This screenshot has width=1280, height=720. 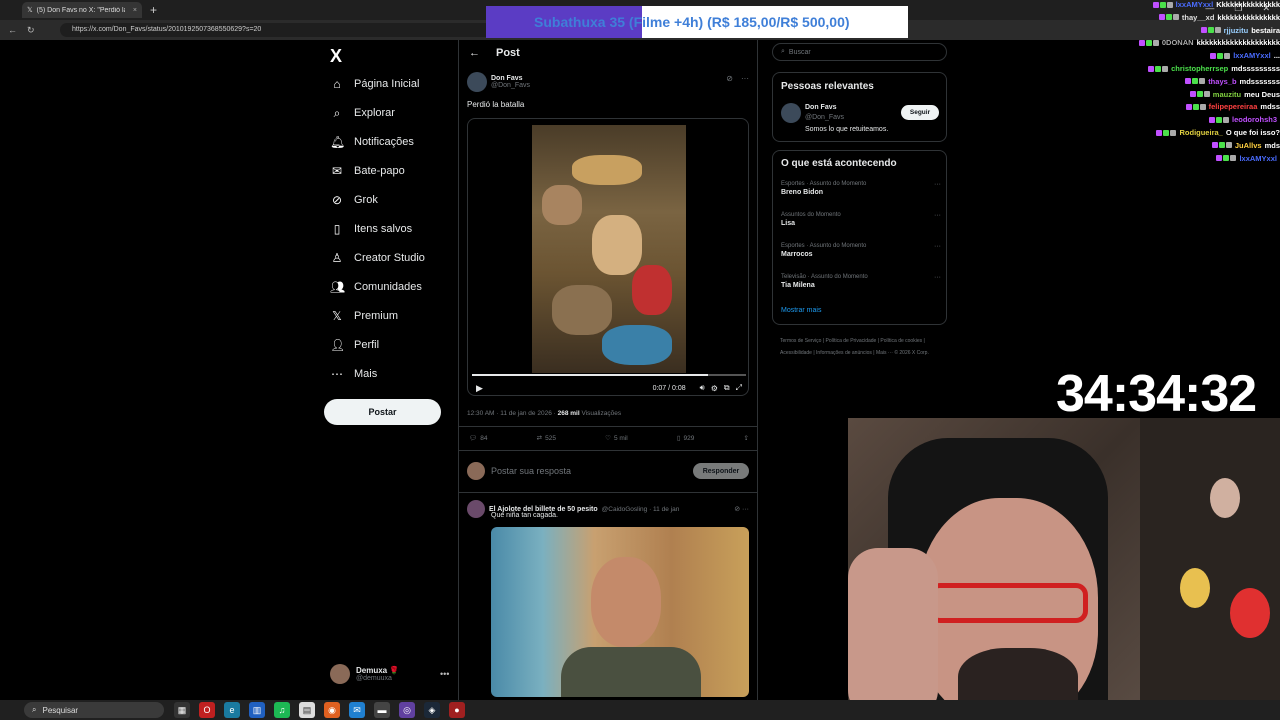 What do you see at coordinates (232, 710) in the screenshot?
I see `edge-icon: e` at bounding box center [232, 710].